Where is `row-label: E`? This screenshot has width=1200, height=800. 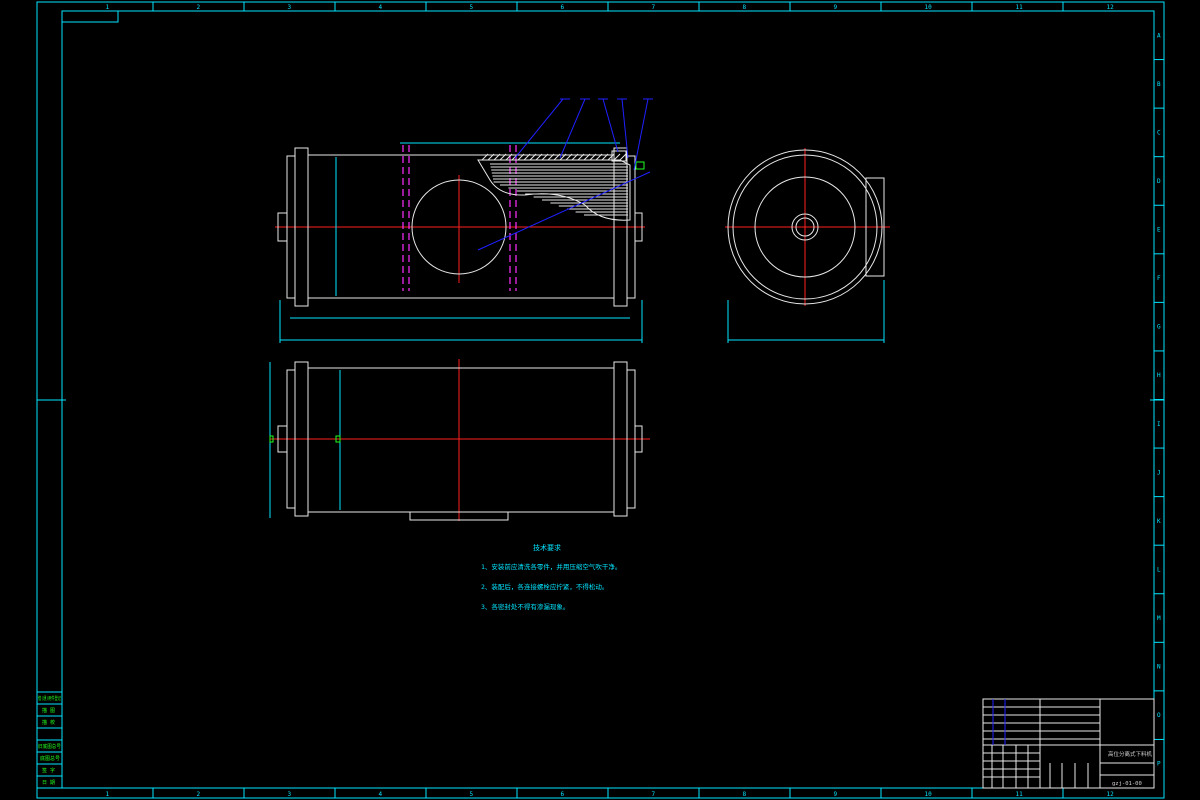
row-label: E is located at coordinates (1159, 230).